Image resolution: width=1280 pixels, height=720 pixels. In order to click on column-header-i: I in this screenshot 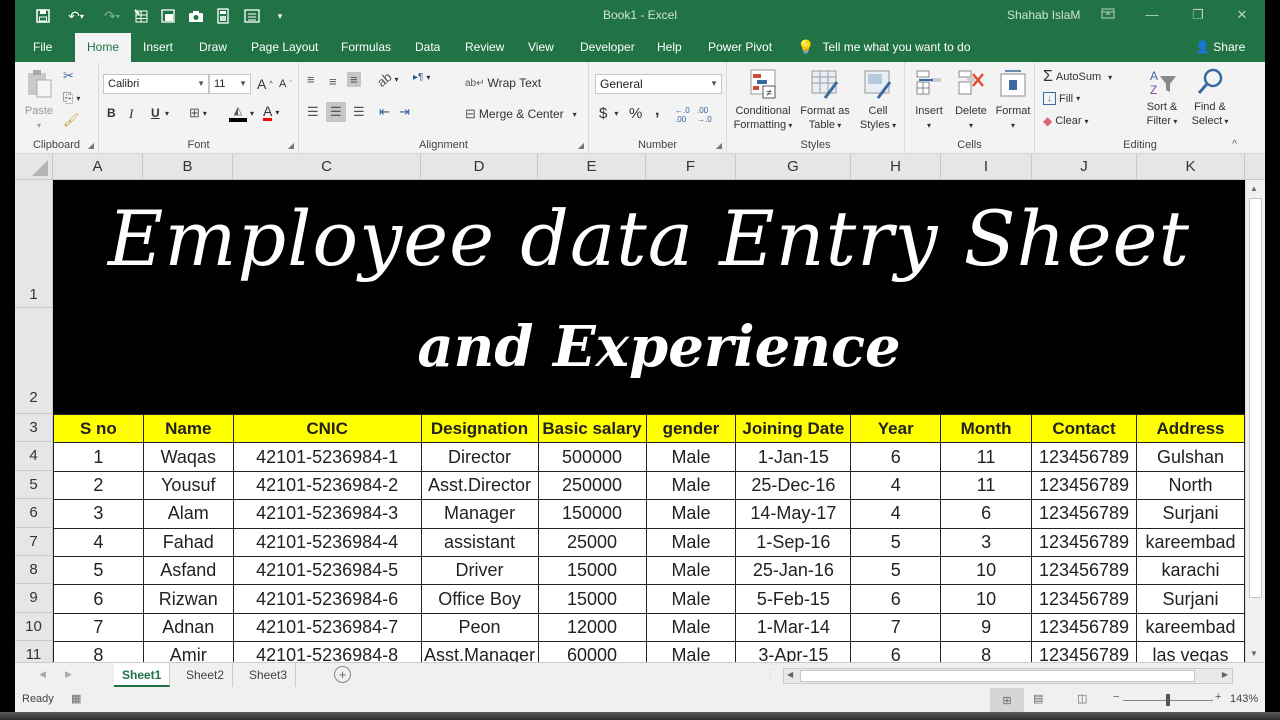, I will do `click(986, 167)`.